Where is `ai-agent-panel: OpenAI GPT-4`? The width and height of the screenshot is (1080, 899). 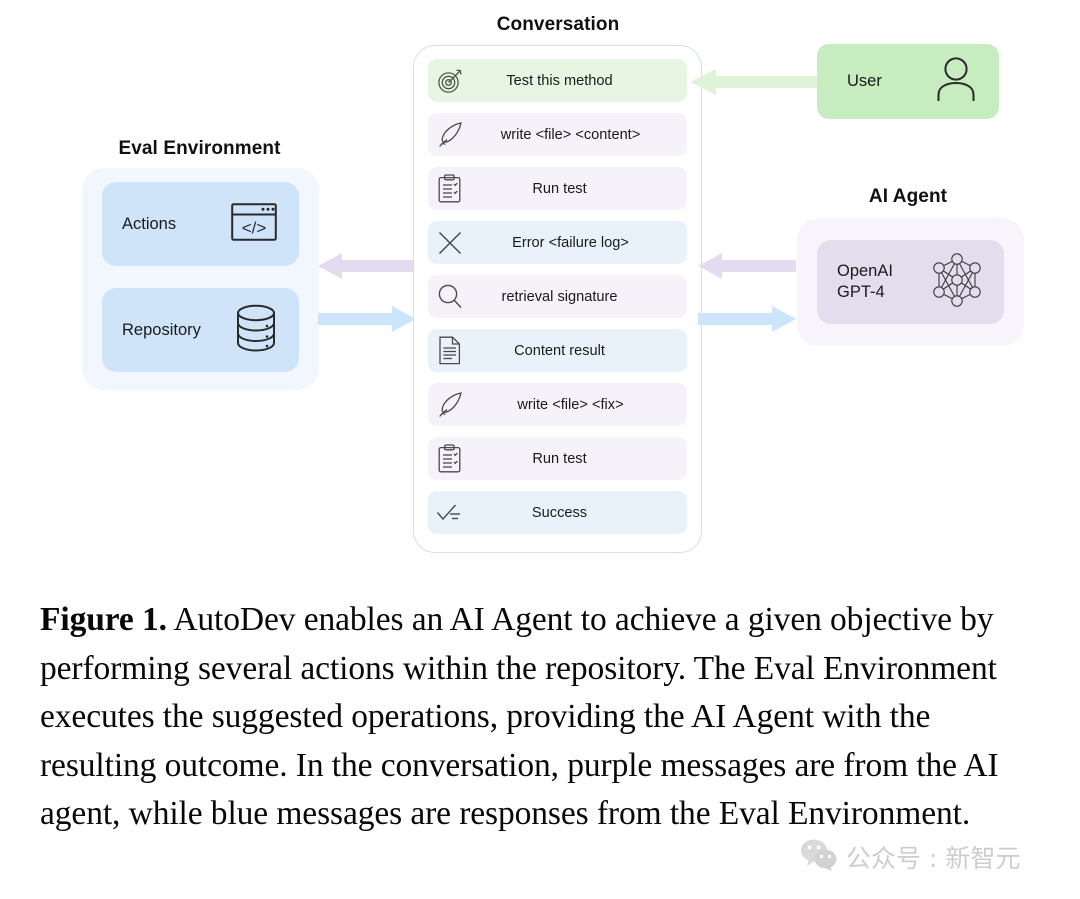 ai-agent-panel: OpenAI GPT-4 is located at coordinates (910, 282).